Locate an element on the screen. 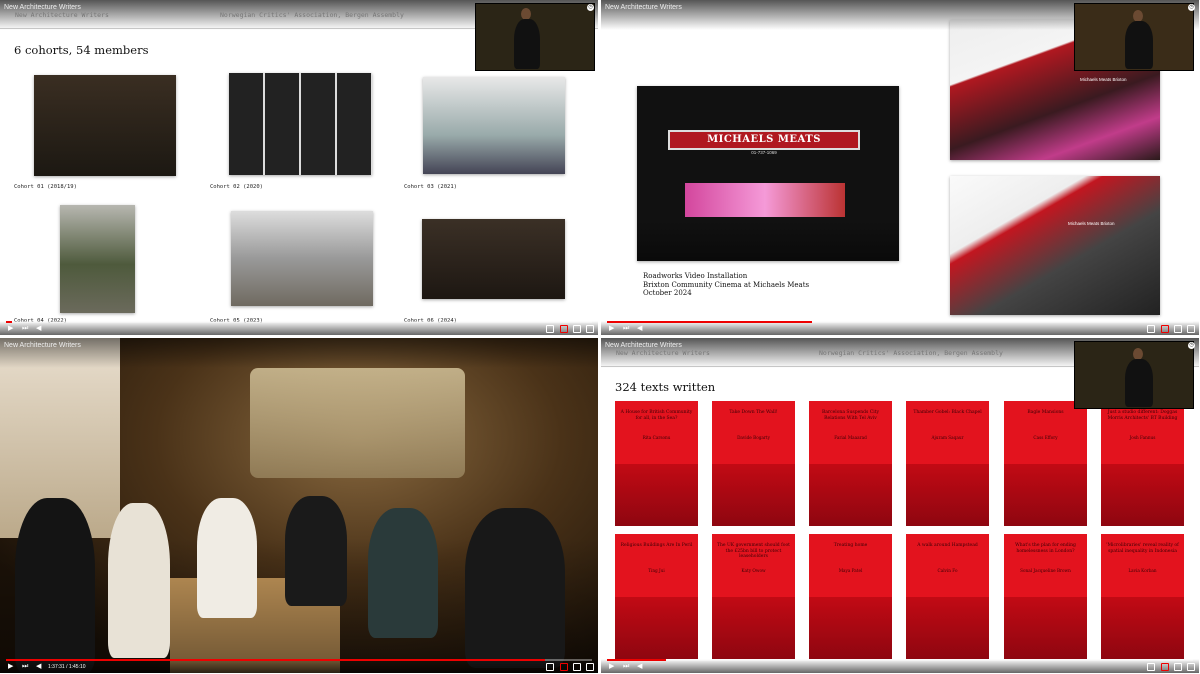 This screenshot has width=1200, height=674. cover-author: Davide Bogarty is located at coordinates (753, 437).